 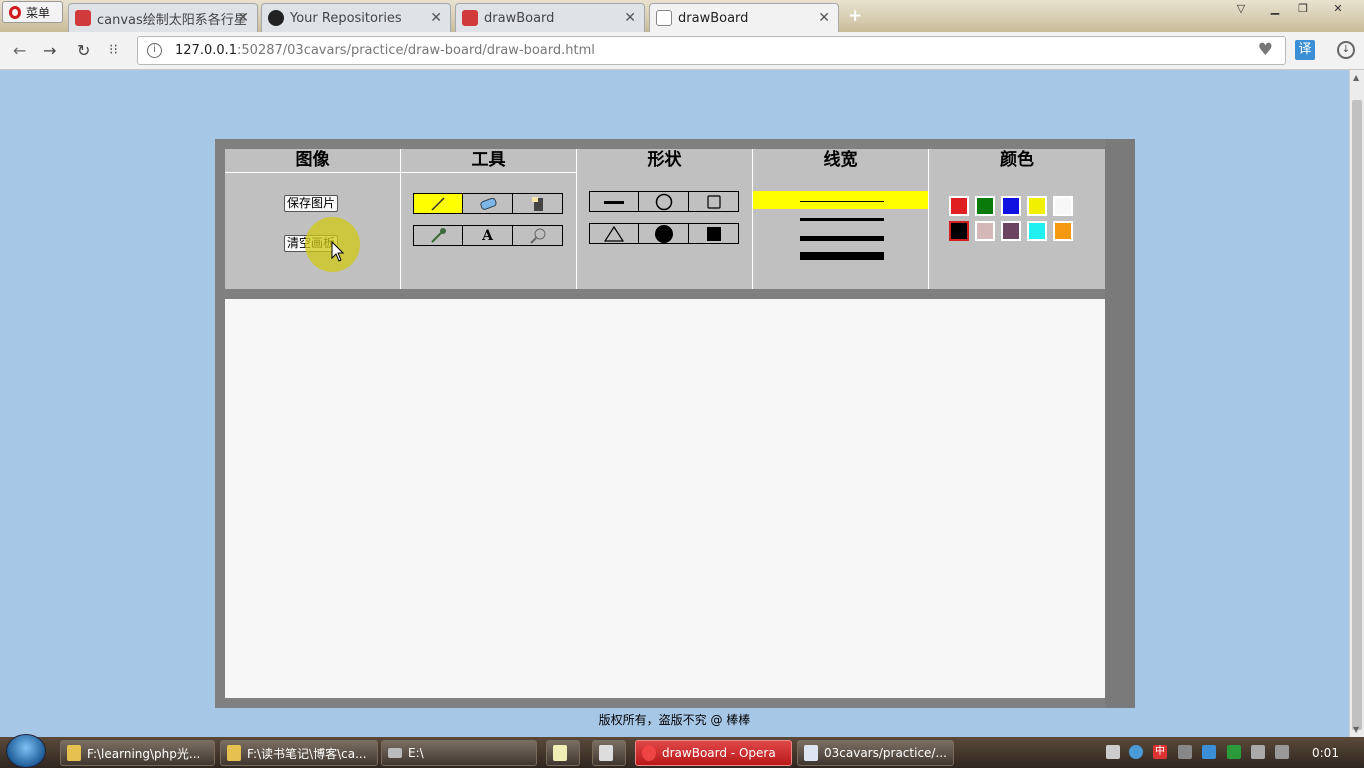 I want to click on taskbar-label: drawBoard - Opera, so click(x=719, y=753).